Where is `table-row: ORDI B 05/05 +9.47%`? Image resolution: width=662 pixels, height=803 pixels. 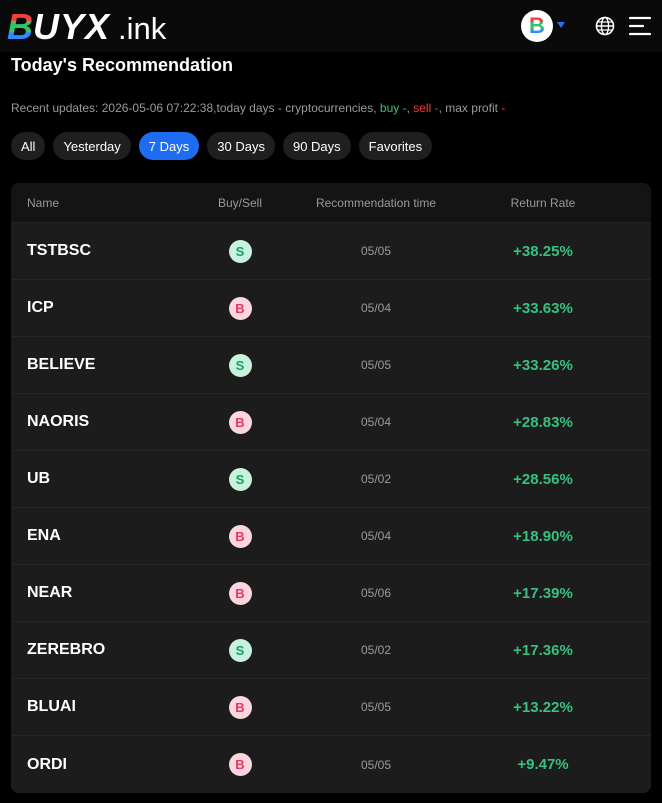 table-row: ORDI B 05/05 +9.47% is located at coordinates (331, 764).